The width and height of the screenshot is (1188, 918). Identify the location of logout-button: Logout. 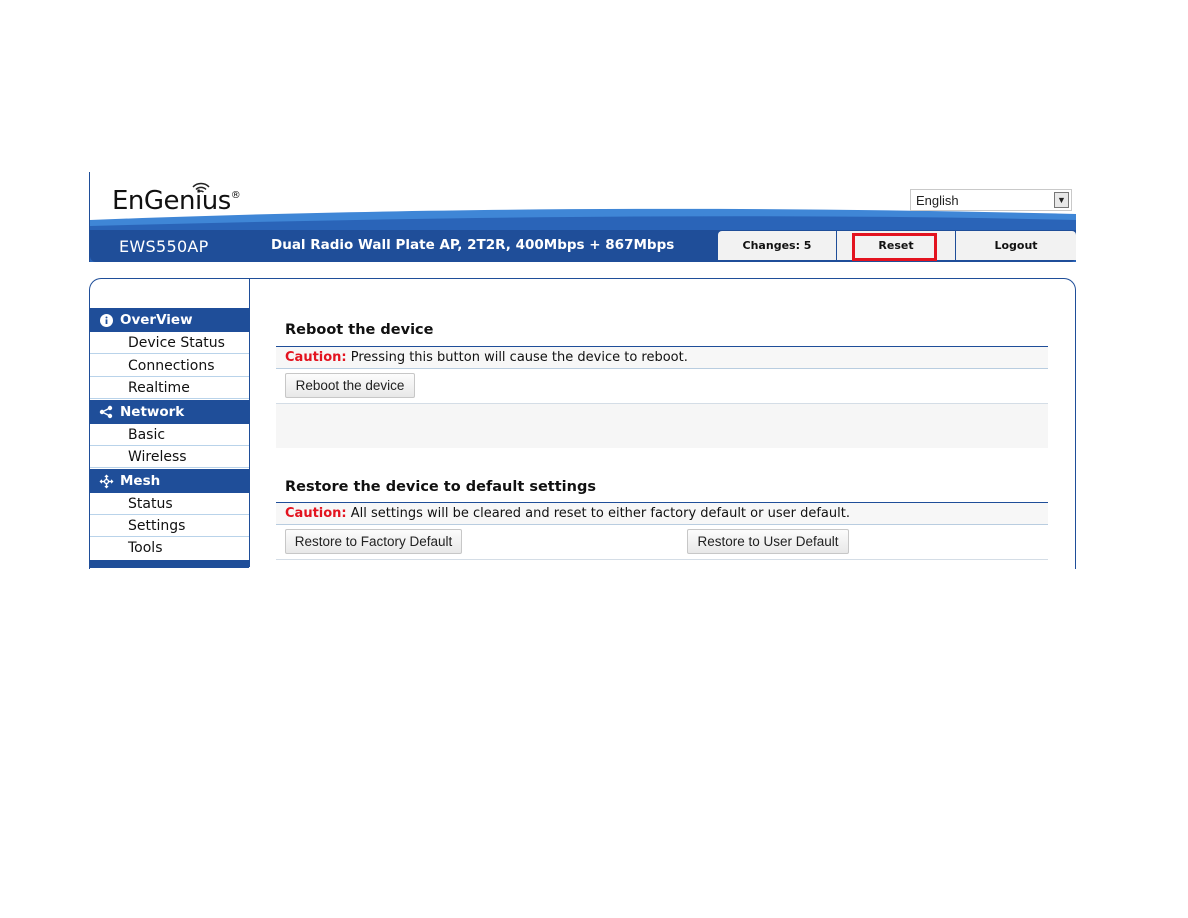
(1016, 245).